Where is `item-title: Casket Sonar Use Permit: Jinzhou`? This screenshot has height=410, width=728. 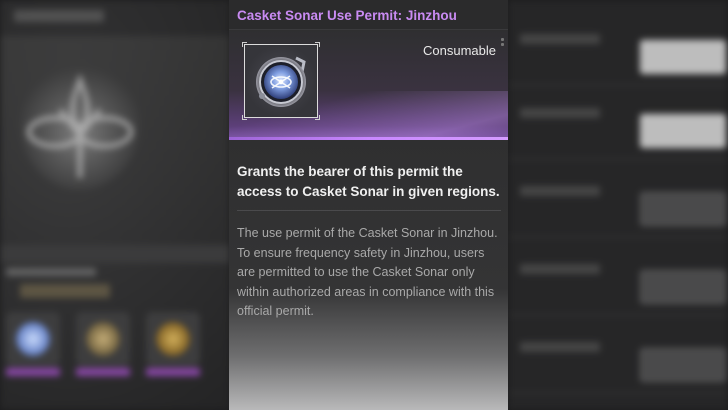 item-title: Casket Sonar Use Permit: Jinzhou is located at coordinates (347, 15).